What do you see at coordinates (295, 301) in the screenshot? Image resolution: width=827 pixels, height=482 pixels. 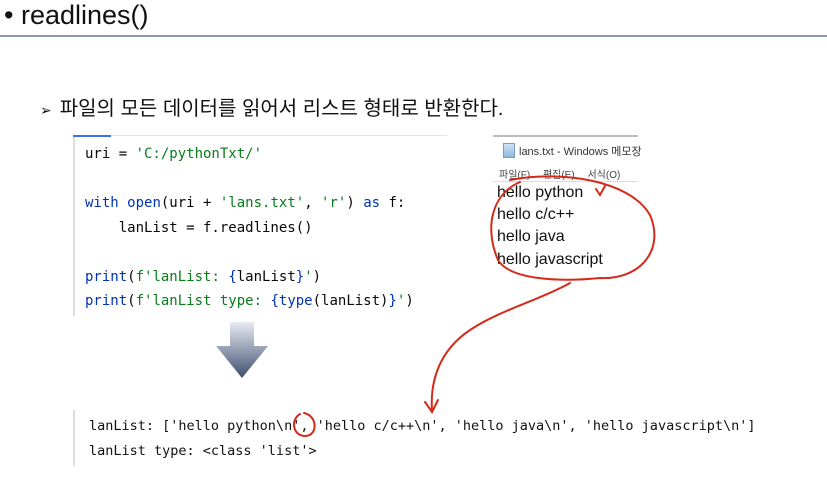 I see `code-token: type` at bounding box center [295, 301].